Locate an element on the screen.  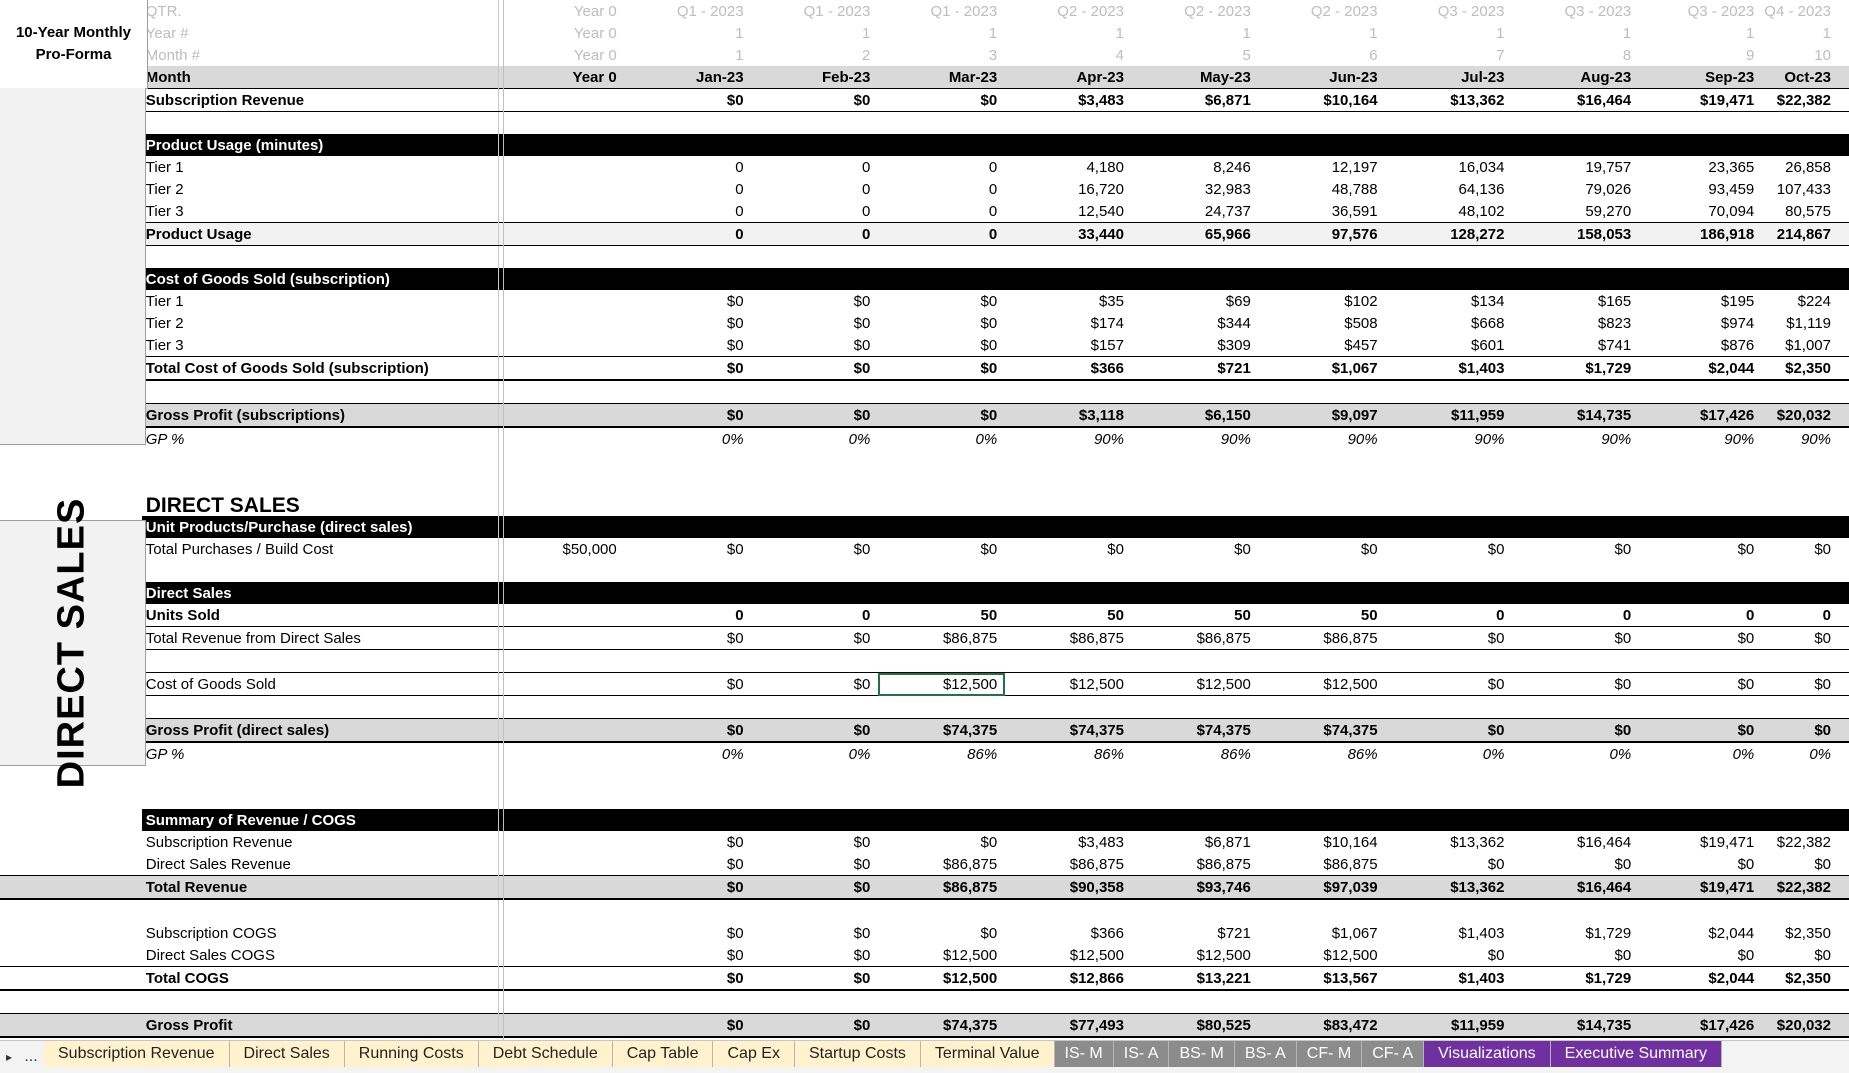
summary-direct-rev-row-edge is located at coordinates (1844, 864).